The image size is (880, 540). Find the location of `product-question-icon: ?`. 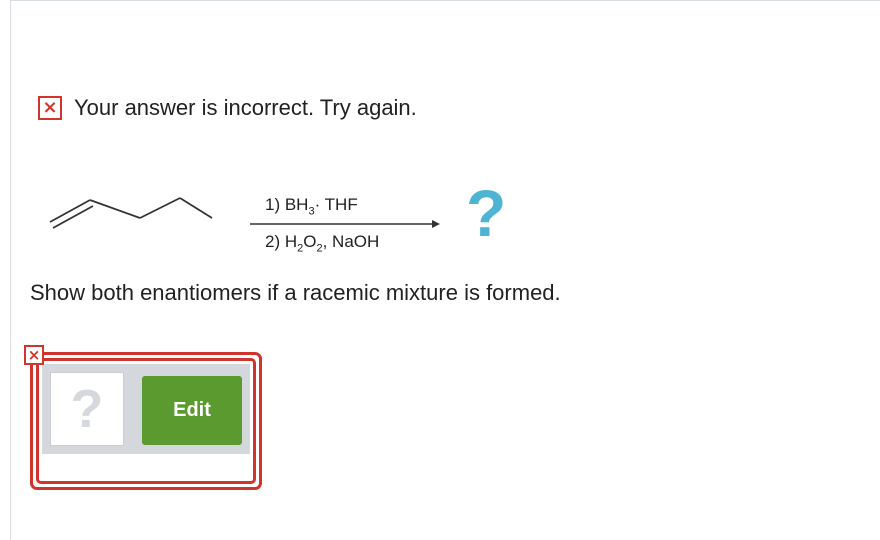

product-question-icon: ? is located at coordinates (486, 213).